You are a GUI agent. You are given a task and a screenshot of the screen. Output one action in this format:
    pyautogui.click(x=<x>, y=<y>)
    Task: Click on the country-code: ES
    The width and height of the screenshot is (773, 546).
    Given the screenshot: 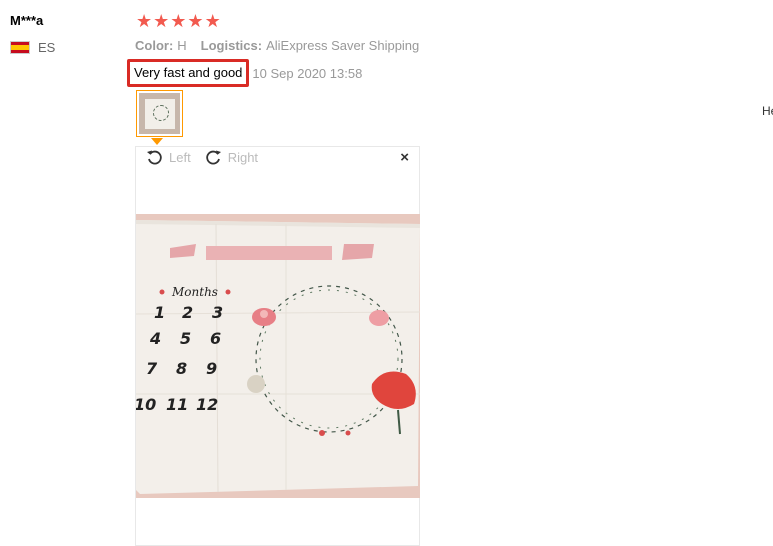 What is the action you would take?
    pyautogui.click(x=47, y=47)
    